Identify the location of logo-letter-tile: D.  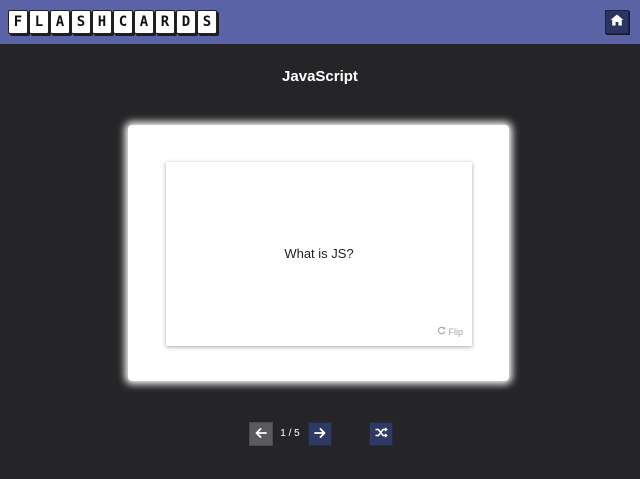
(186, 22).